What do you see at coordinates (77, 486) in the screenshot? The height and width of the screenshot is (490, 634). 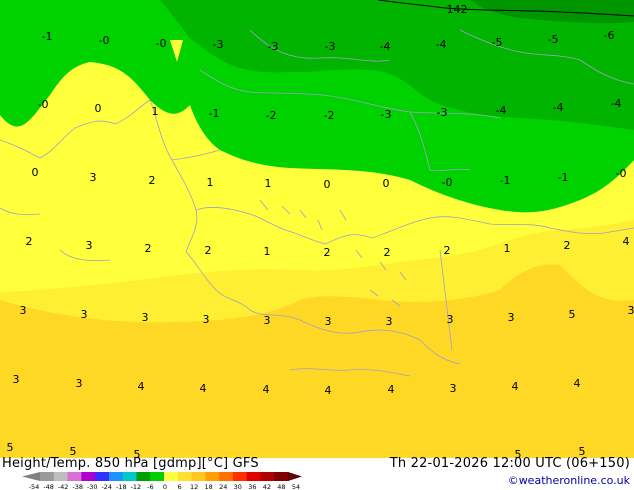 I see `legend-tick-label: -38` at bounding box center [77, 486].